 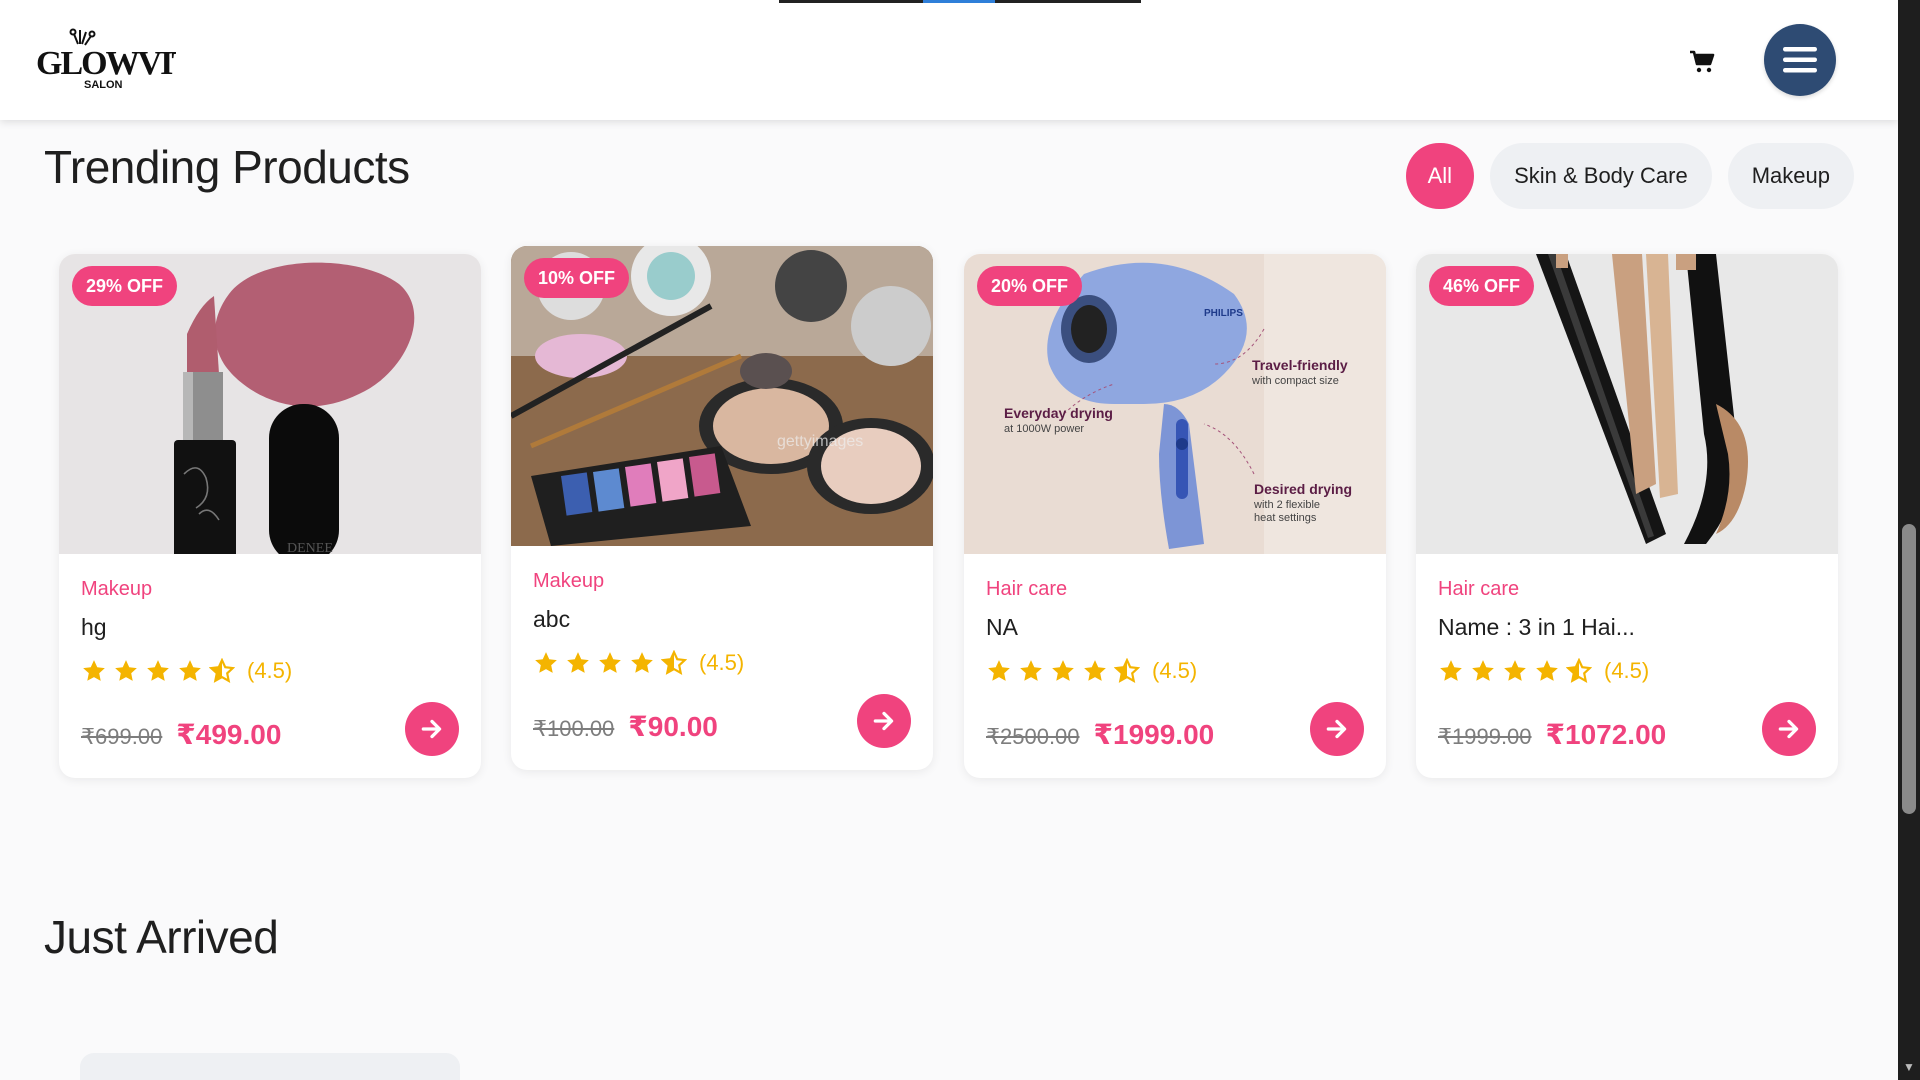 I want to click on scrollbar-thumb, so click(x=1909, y=669).